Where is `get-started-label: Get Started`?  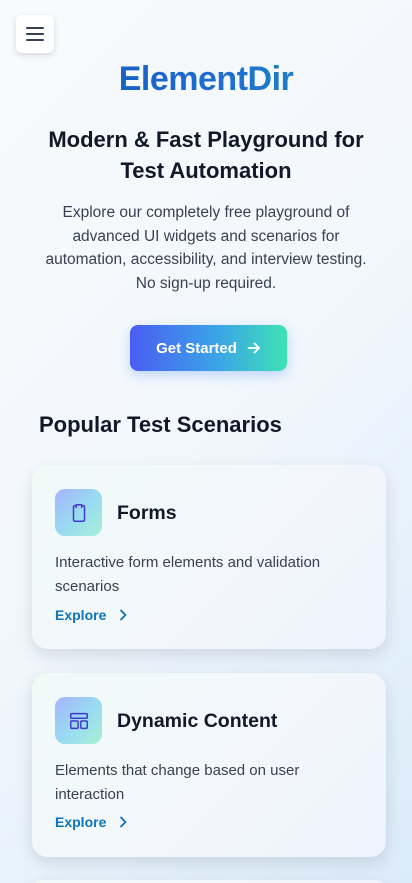 get-started-label: Get Started is located at coordinates (196, 348).